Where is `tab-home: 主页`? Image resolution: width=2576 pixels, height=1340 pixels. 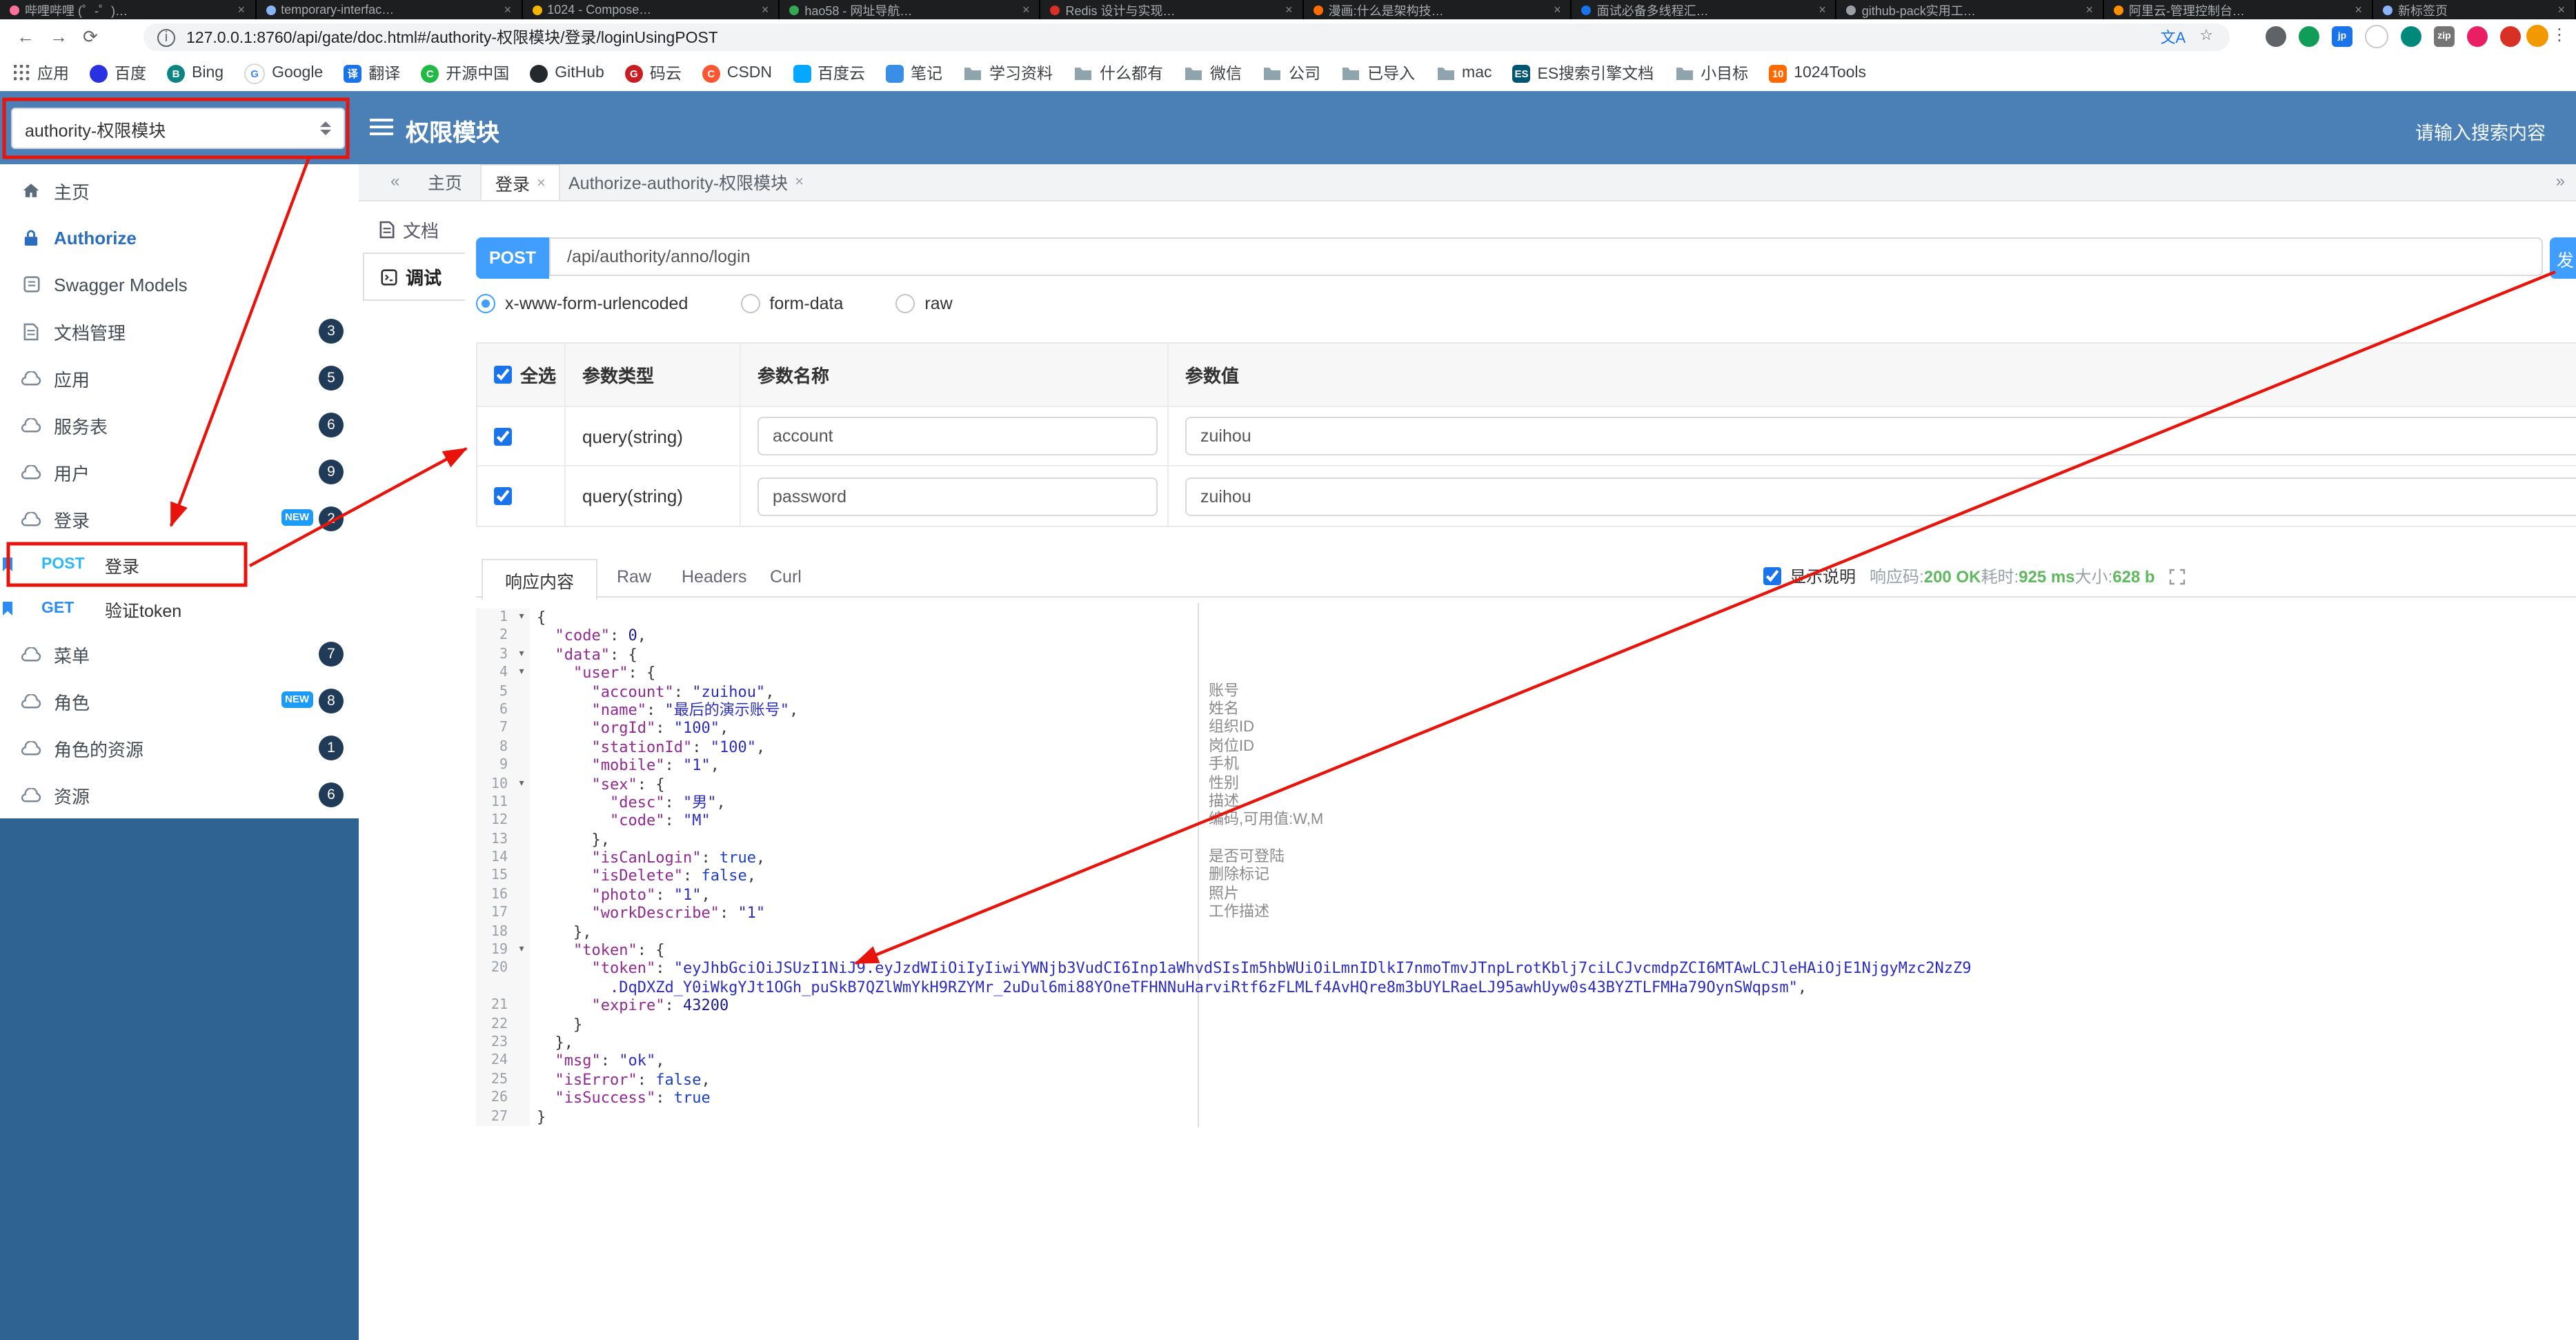
tab-home: 主页 is located at coordinates (445, 181).